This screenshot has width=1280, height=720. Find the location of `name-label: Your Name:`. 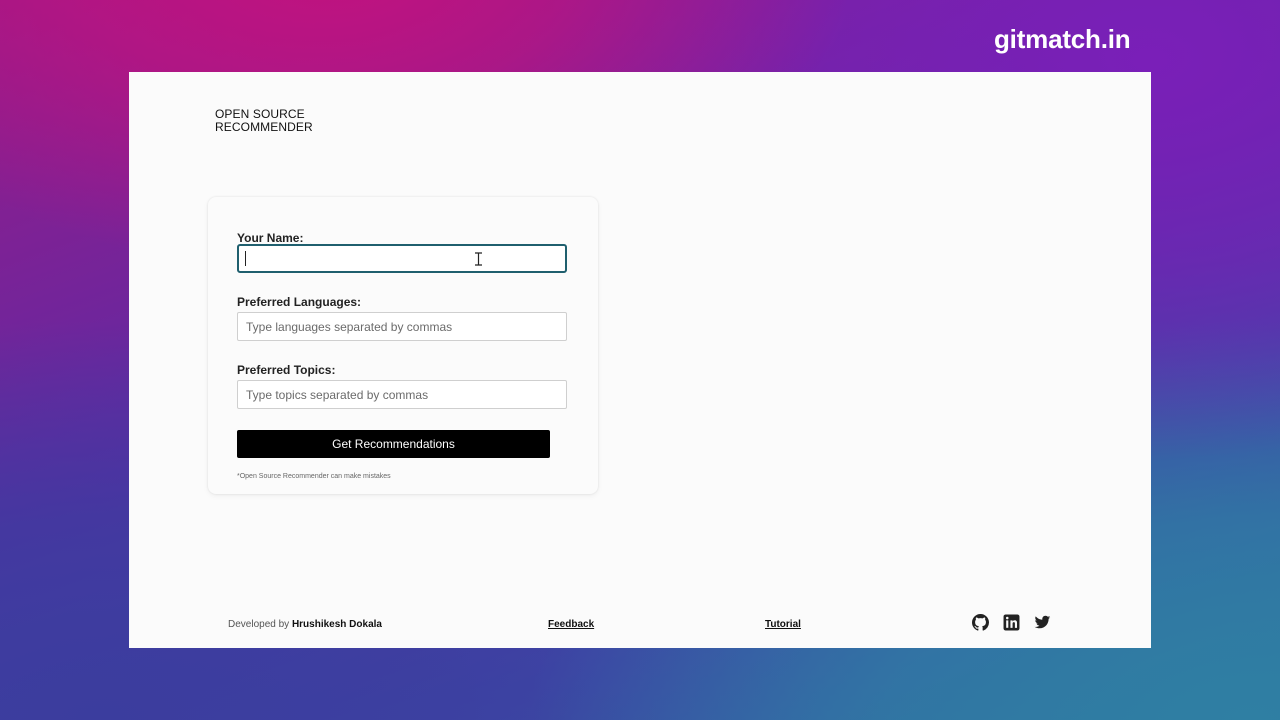

name-label: Your Name: is located at coordinates (270, 238).